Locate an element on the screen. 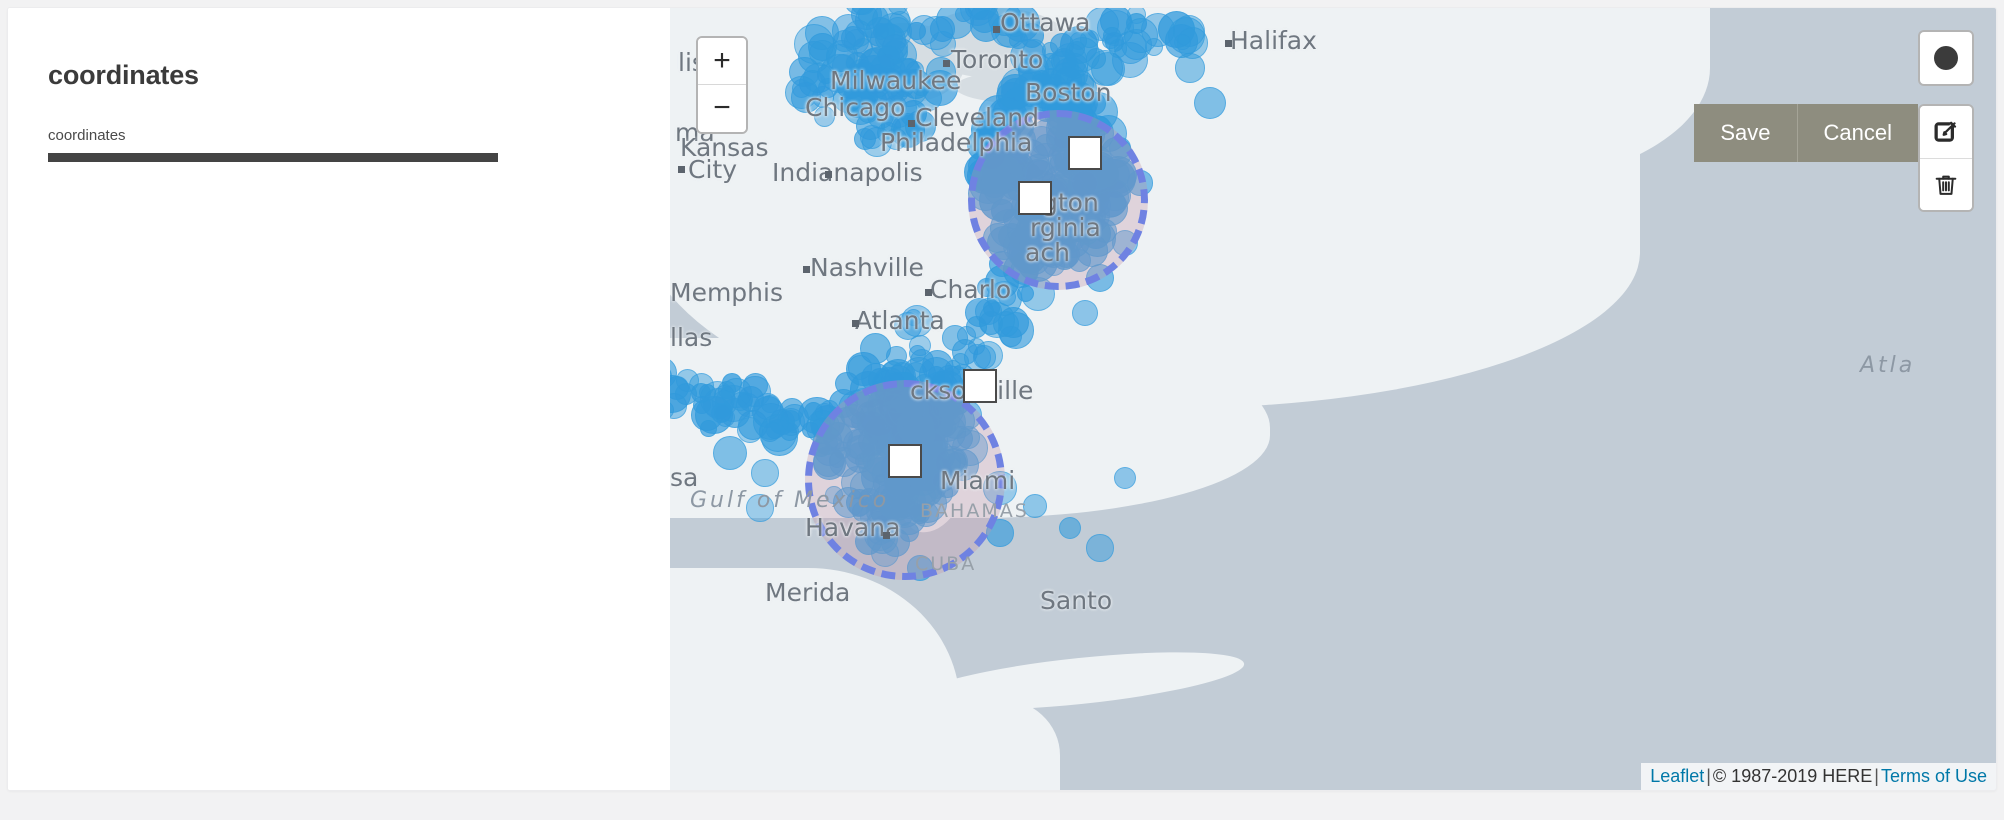 Image resolution: width=2004 pixels, height=820 pixels. trash-can-icon is located at coordinates (1946, 185).